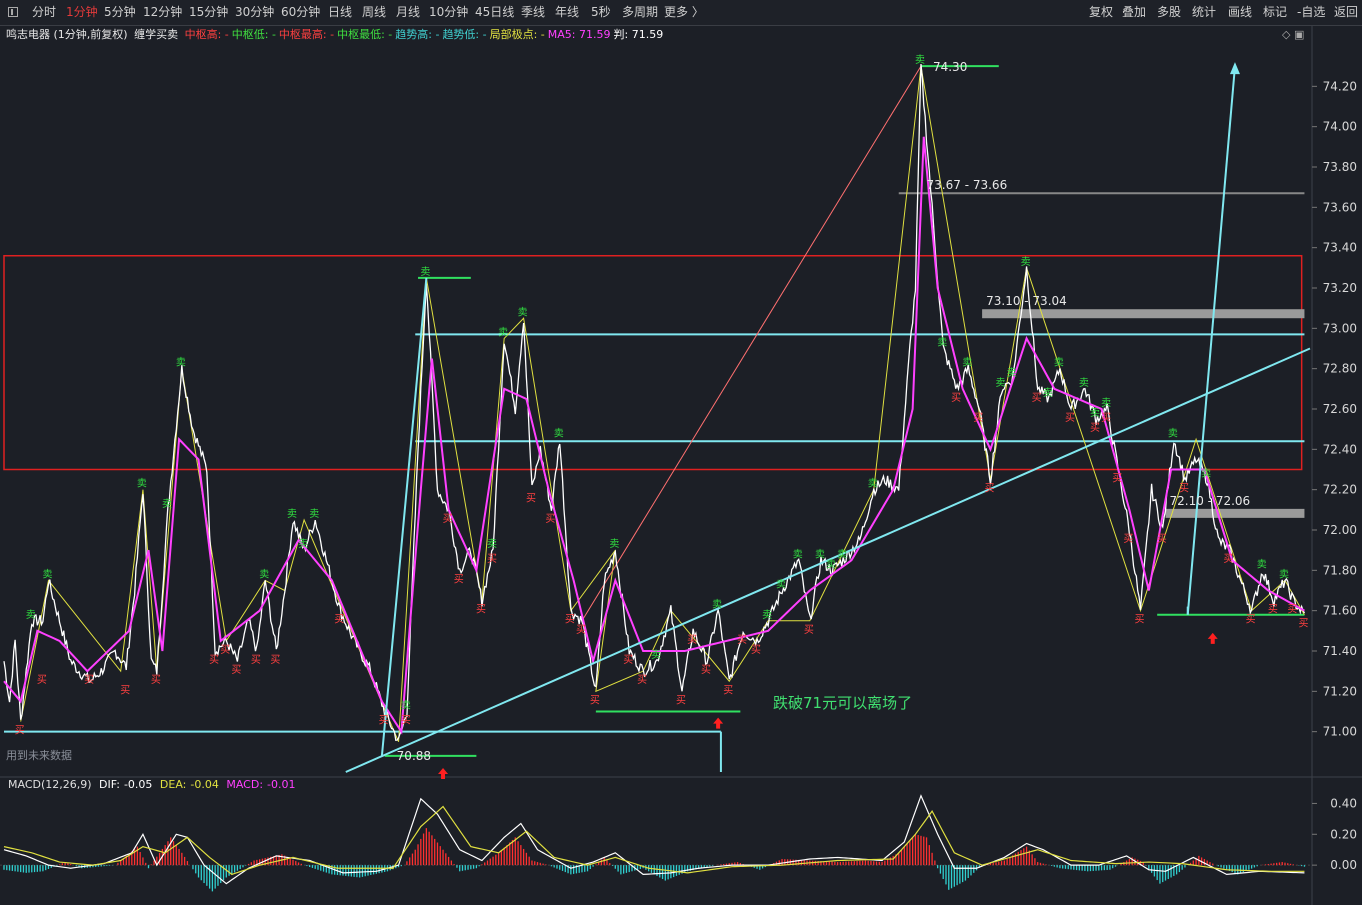 The width and height of the screenshot is (1362, 905). Describe the element at coordinates (82, 12) in the screenshot. I see `period-tab-1: 1分钟` at that location.